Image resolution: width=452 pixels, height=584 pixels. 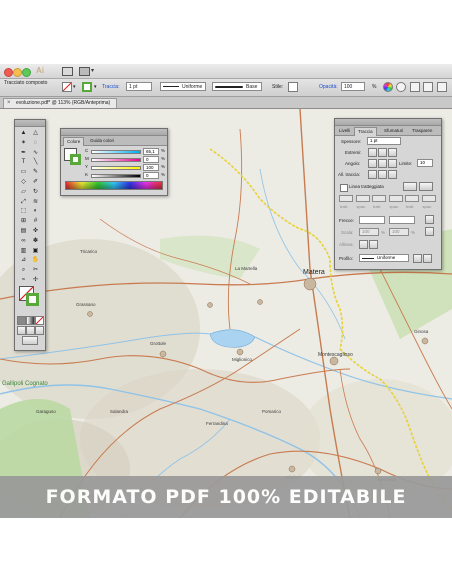 What do you see at coordinates (39, 320) in the screenshot?
I see `none-mode-button` at bounding box center [39, 320].